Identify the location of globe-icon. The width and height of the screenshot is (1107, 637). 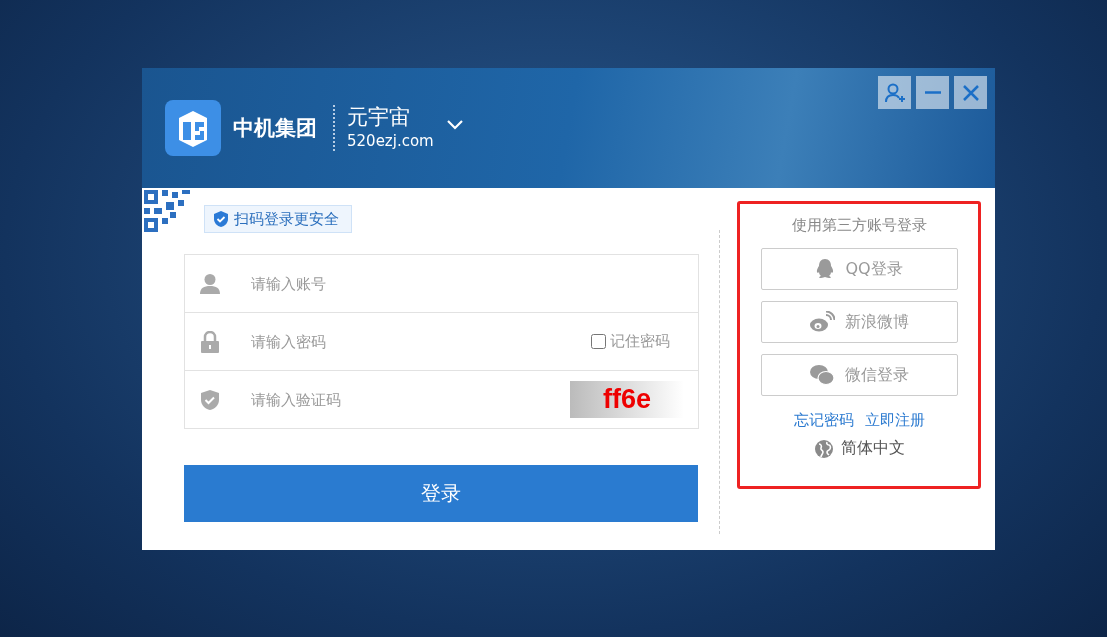
(823, 448).